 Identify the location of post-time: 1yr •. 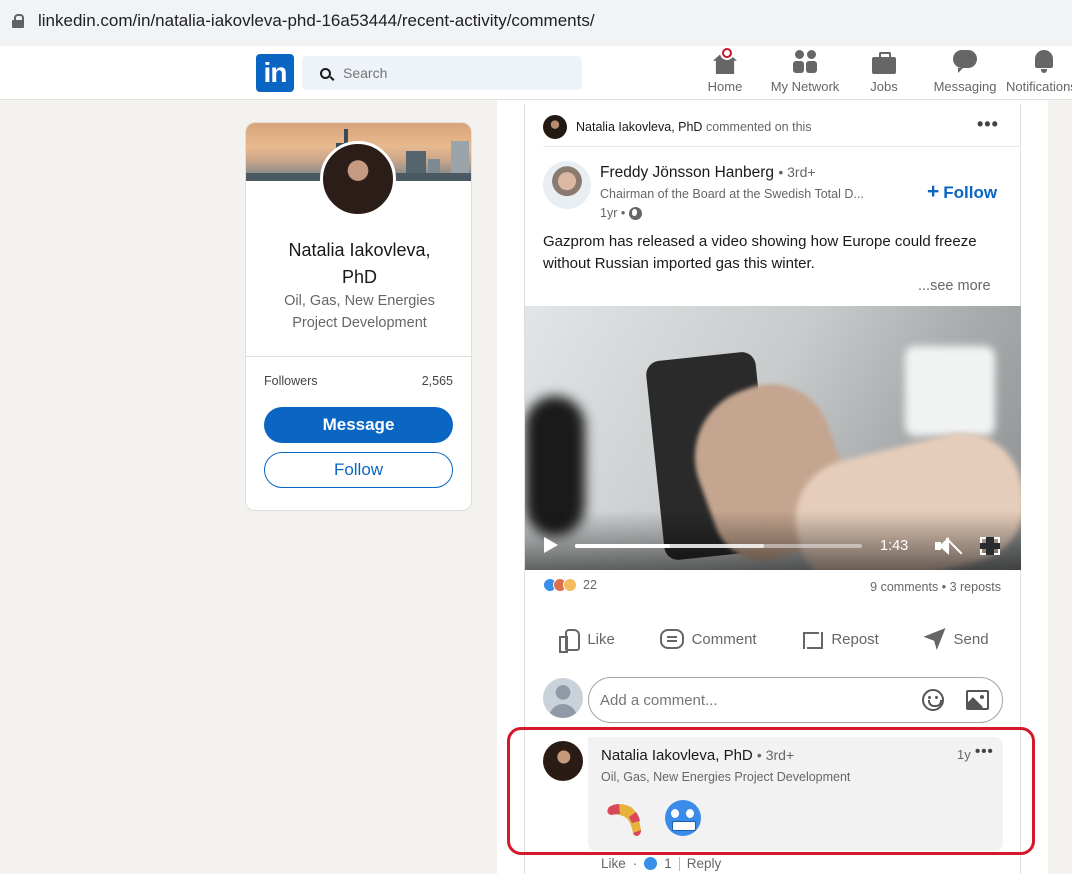
(621, 213).